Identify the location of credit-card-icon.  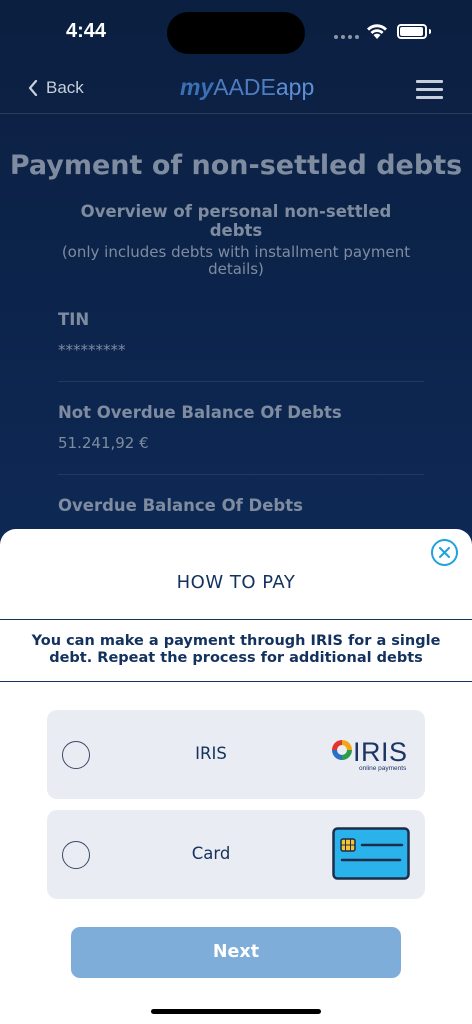
(371, 853).